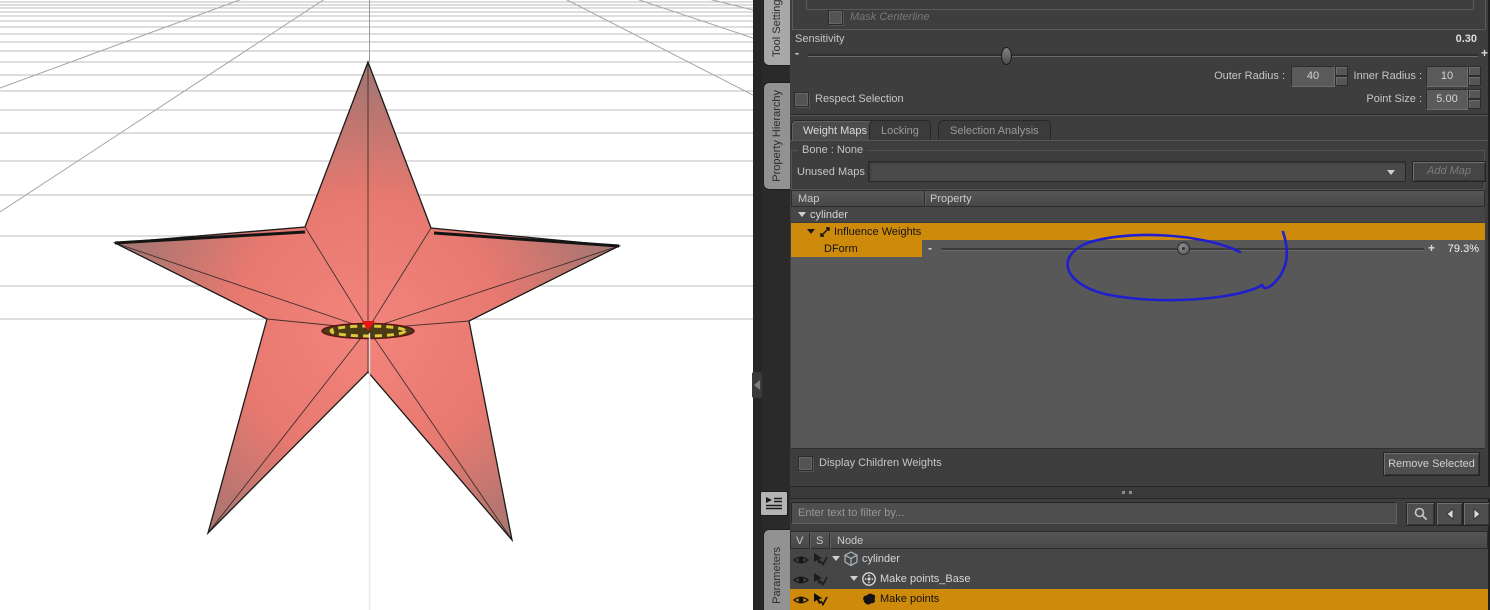  Describe the element at coordinates (1387, 76) in the screenshot. I see `inner-radius-label: Inner Radius :` at that location.